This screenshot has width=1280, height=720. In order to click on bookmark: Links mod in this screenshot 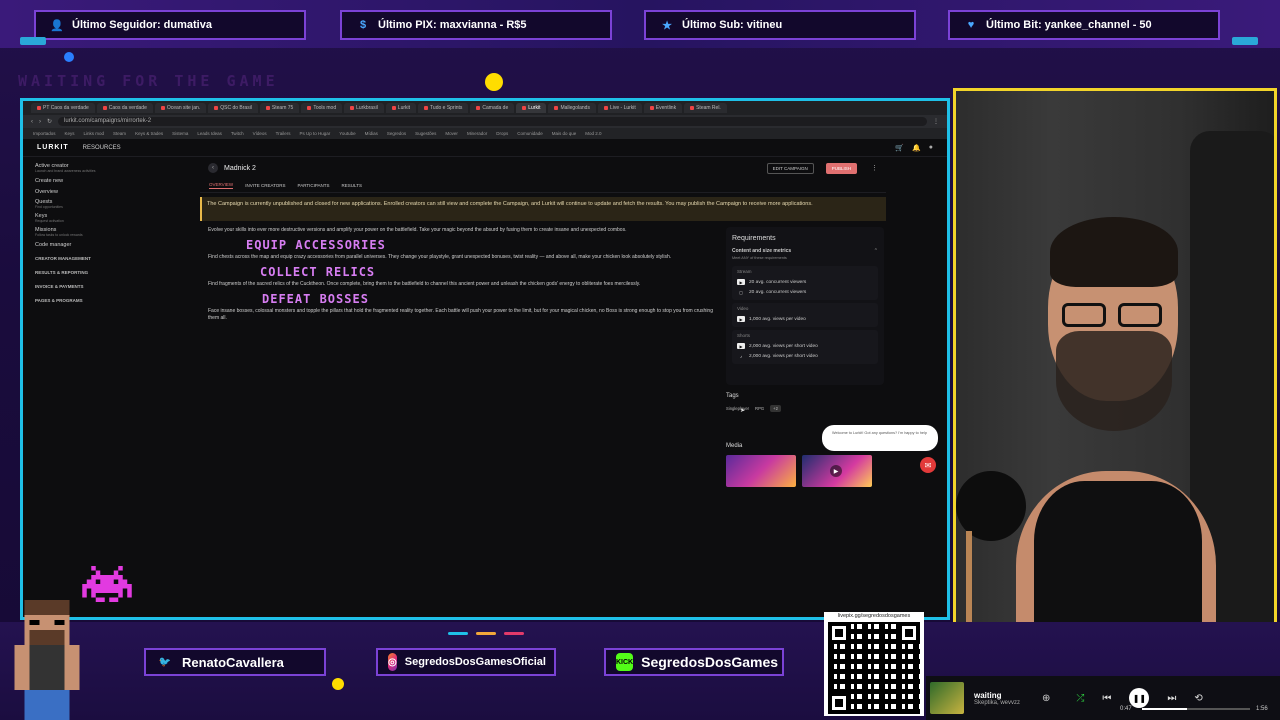, I will do `click(94, 133)`.